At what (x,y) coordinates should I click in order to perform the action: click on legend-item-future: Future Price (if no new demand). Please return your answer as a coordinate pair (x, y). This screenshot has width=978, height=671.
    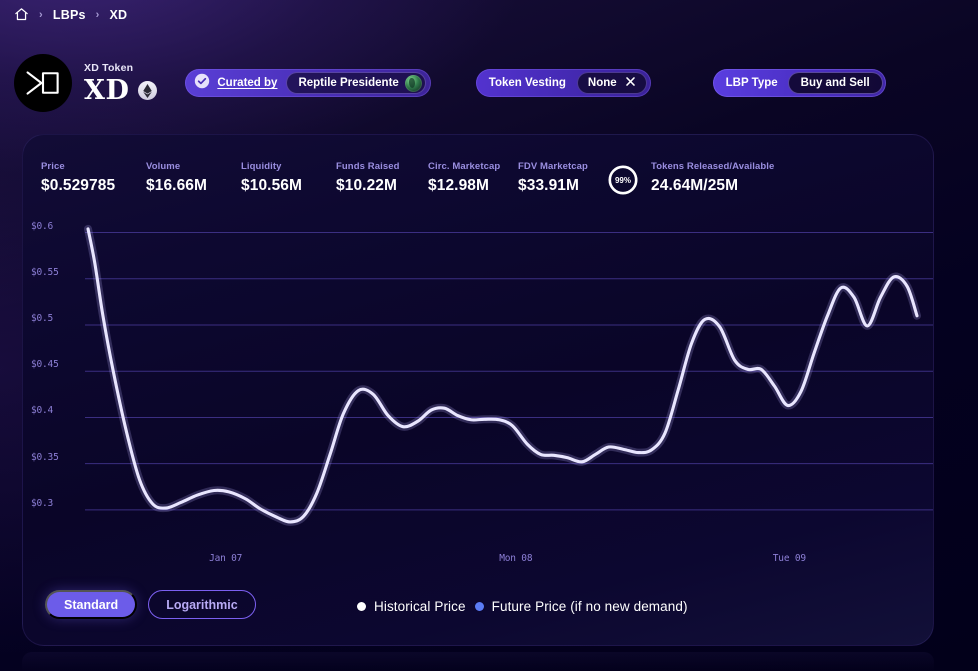
    Looking at the image, I should click on (581, 606).